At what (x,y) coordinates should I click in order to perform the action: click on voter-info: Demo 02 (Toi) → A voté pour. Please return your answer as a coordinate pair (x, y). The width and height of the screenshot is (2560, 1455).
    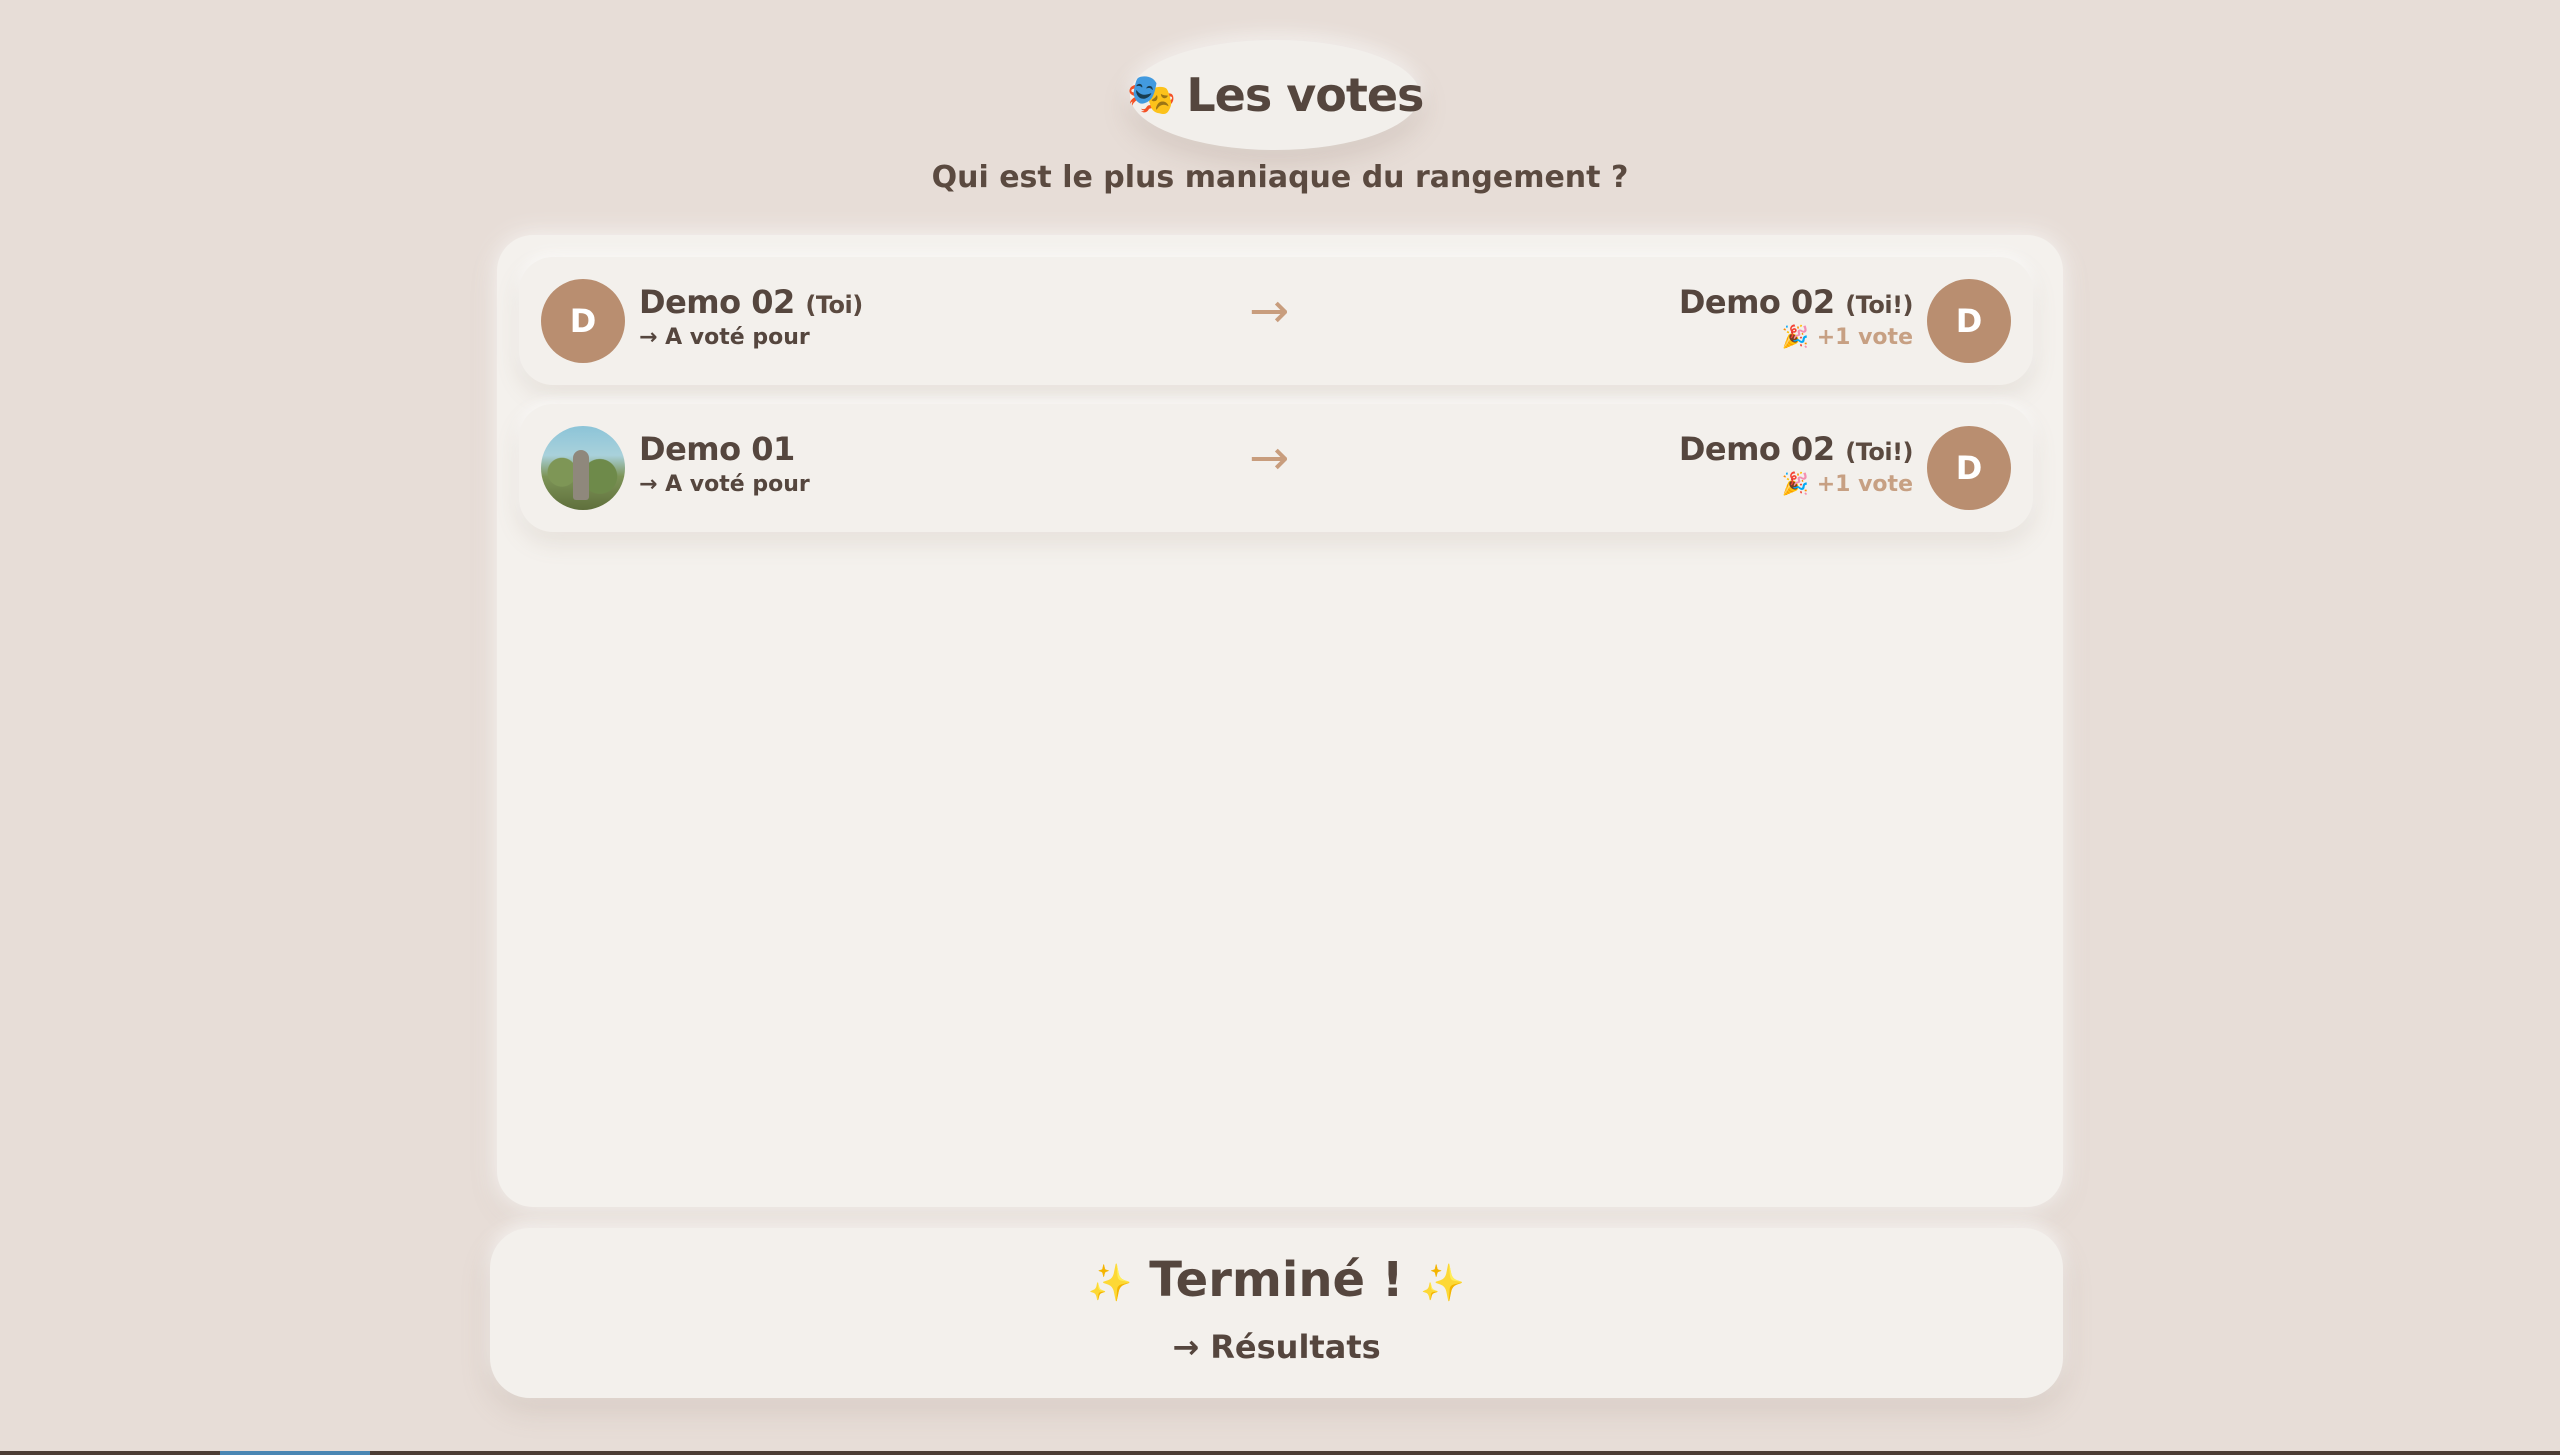
    Looking at the image, I should click on (751, 316).